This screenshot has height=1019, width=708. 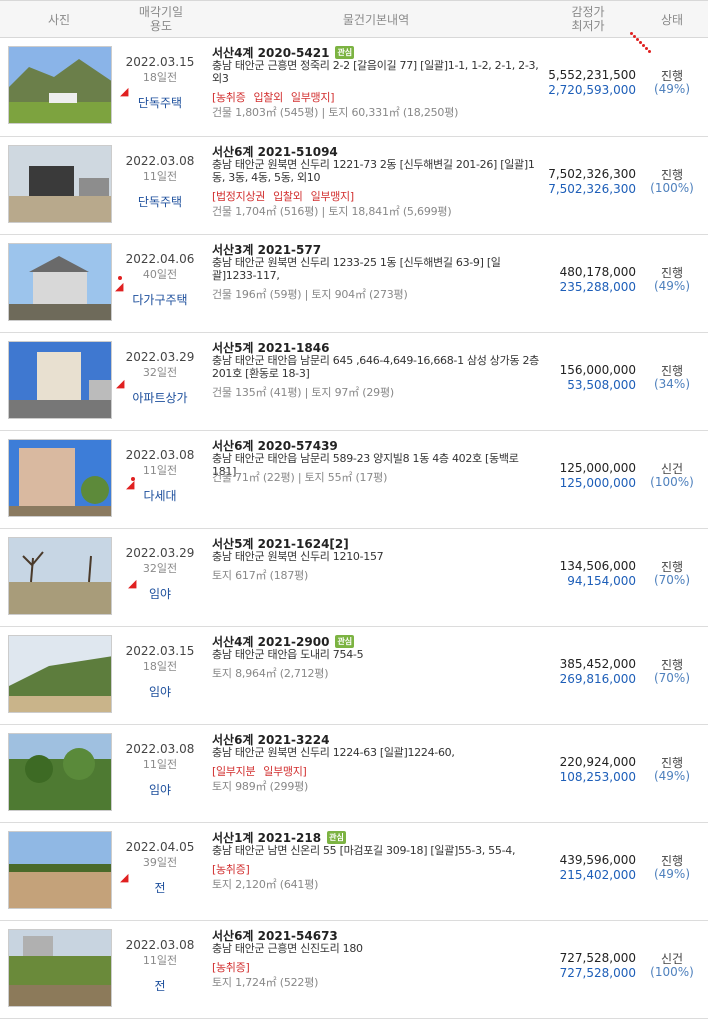 I want to click on appraisal-price: 480,178,000, so click(x=597, y=272).